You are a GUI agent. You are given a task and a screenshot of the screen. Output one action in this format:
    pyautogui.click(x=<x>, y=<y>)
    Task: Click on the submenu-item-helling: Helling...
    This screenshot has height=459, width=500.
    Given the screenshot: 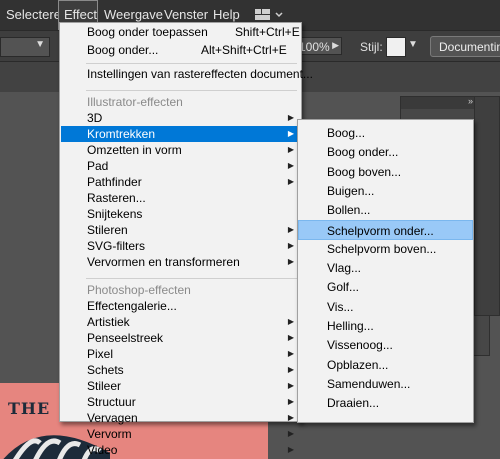 What is the action you would take?
    pyautogui.click(x=385, y=326)
    